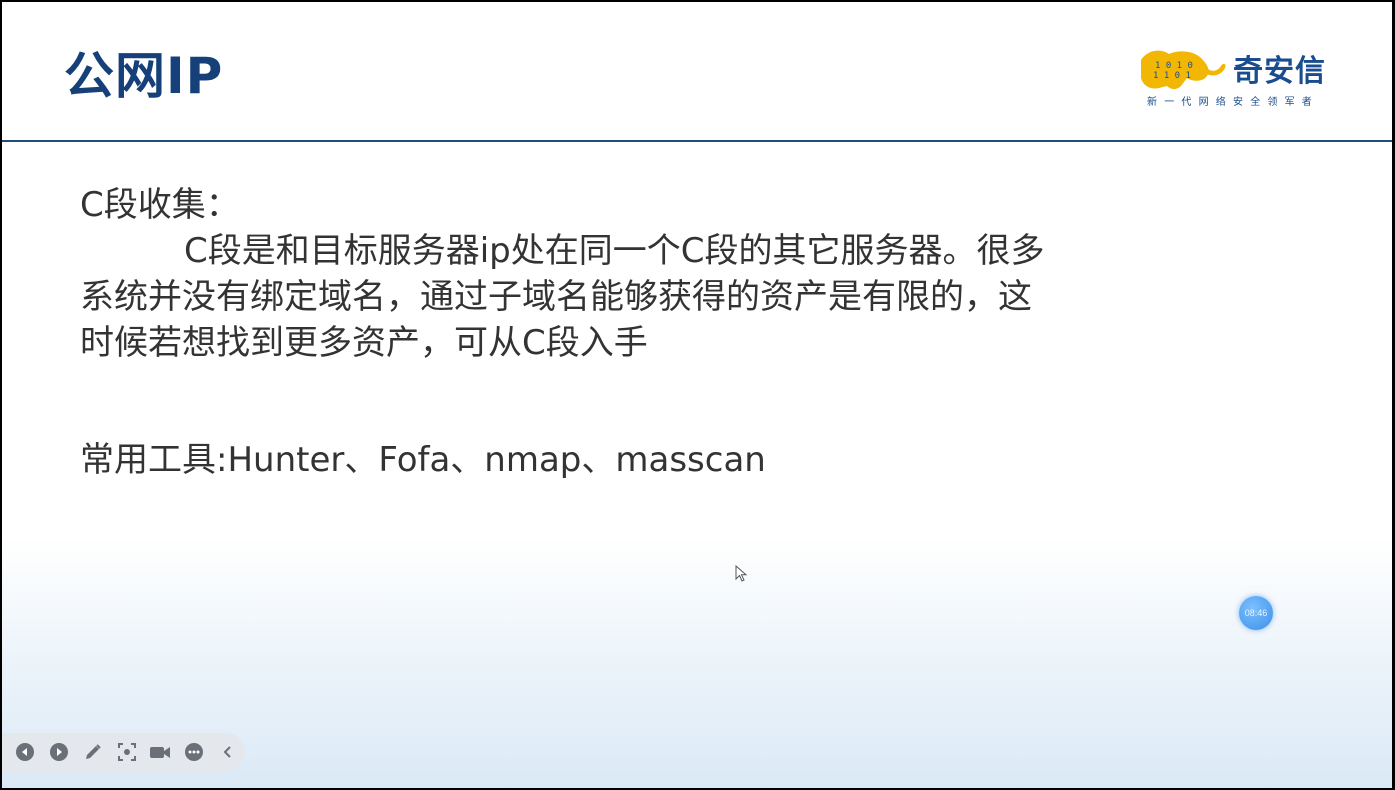 This screenshot has height=790, width=1395. I want to click on next-button, so click(59, 752).